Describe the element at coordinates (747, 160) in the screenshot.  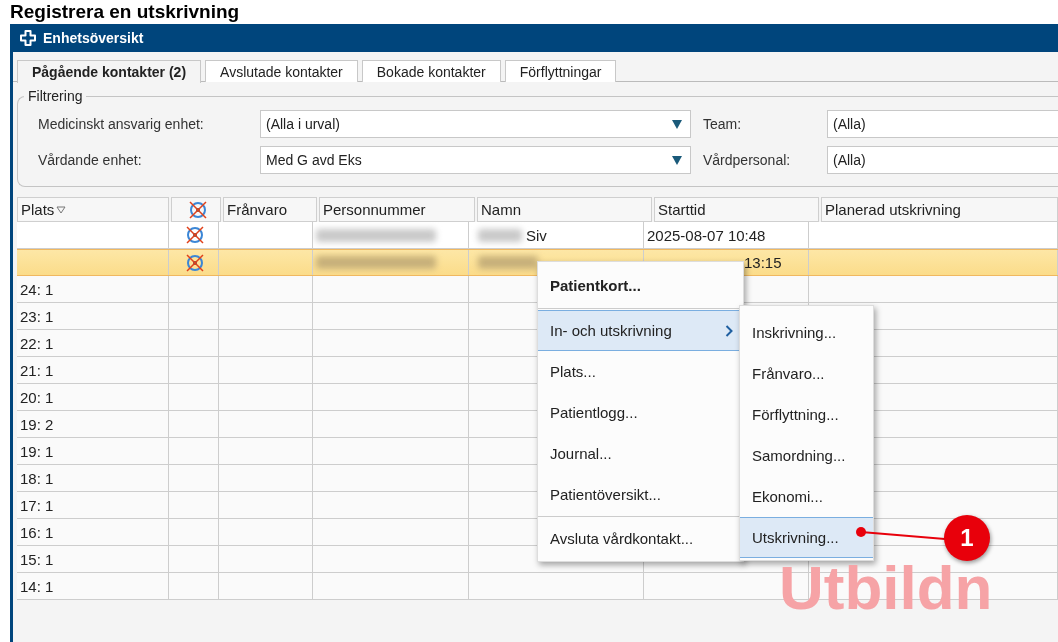
I see `field-label: Vårdpersonal:` at that location.